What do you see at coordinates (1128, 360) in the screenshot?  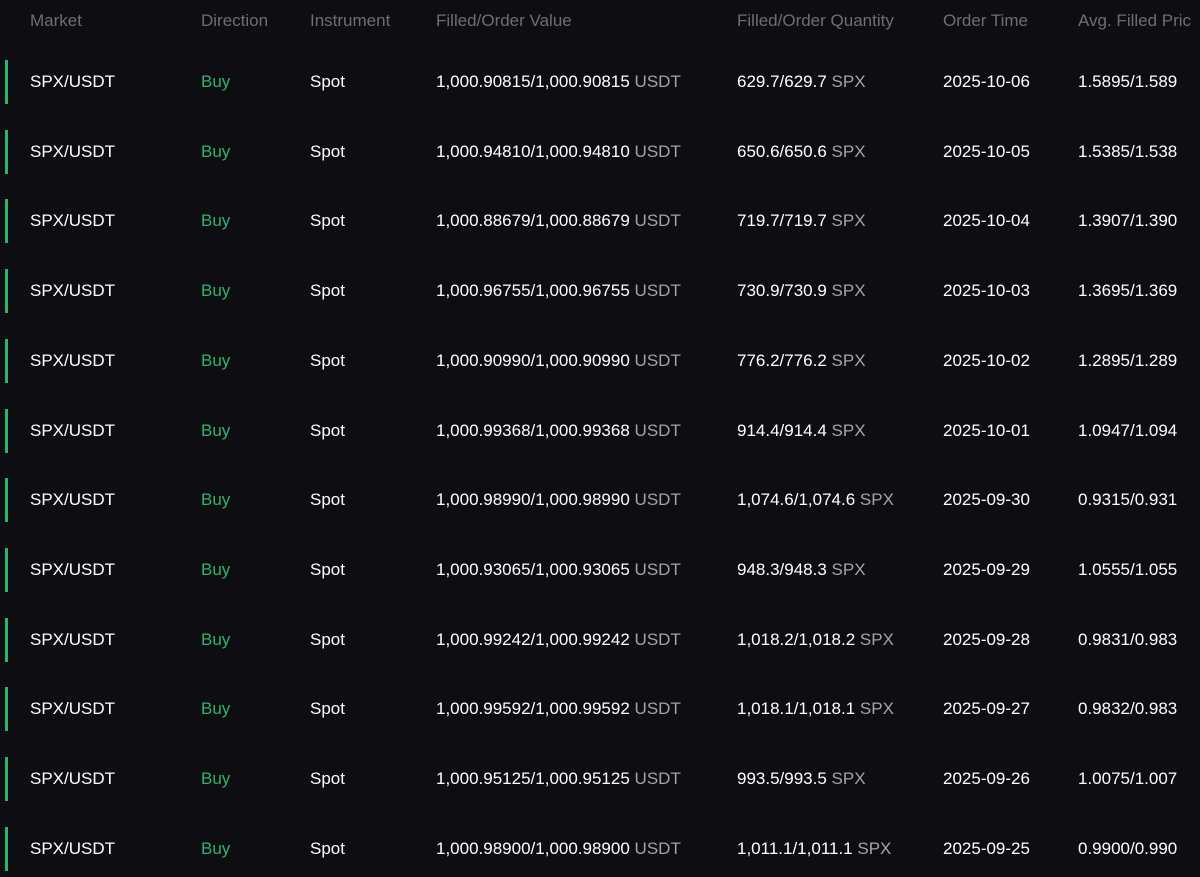 I see `cell-avg-filled-price: 1.2895/1.289` at bounding box center [1128, 360].